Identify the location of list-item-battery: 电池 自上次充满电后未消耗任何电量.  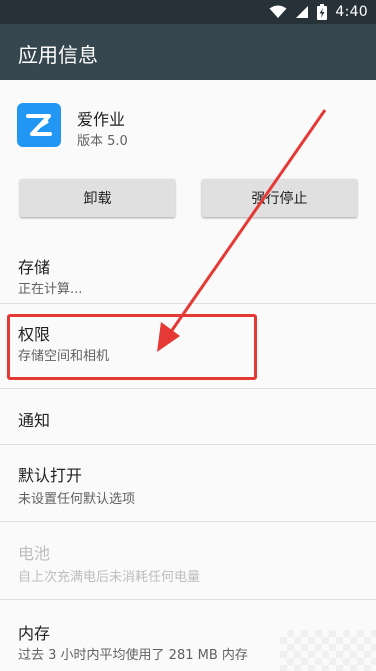
(188, 559).